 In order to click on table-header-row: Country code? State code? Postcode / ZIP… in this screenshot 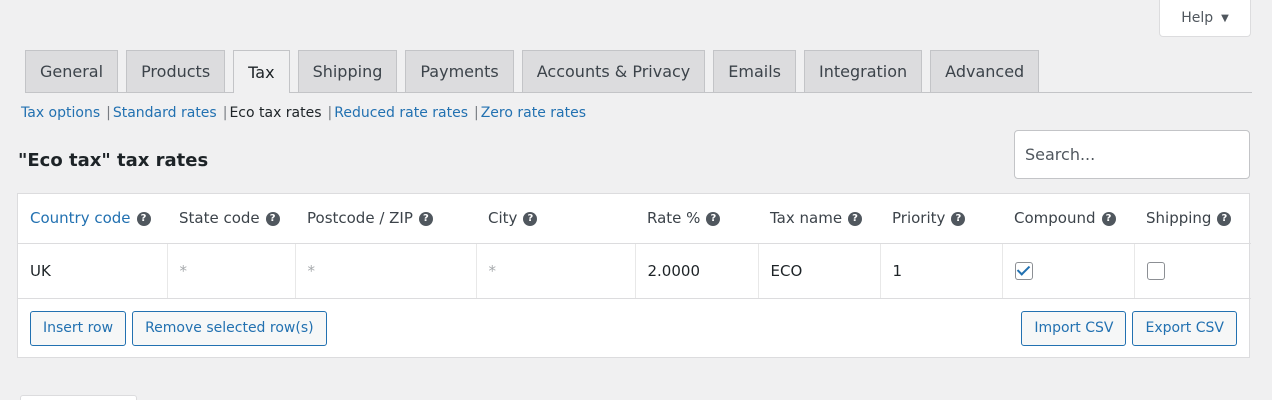, I will do `click(634, 219)`.